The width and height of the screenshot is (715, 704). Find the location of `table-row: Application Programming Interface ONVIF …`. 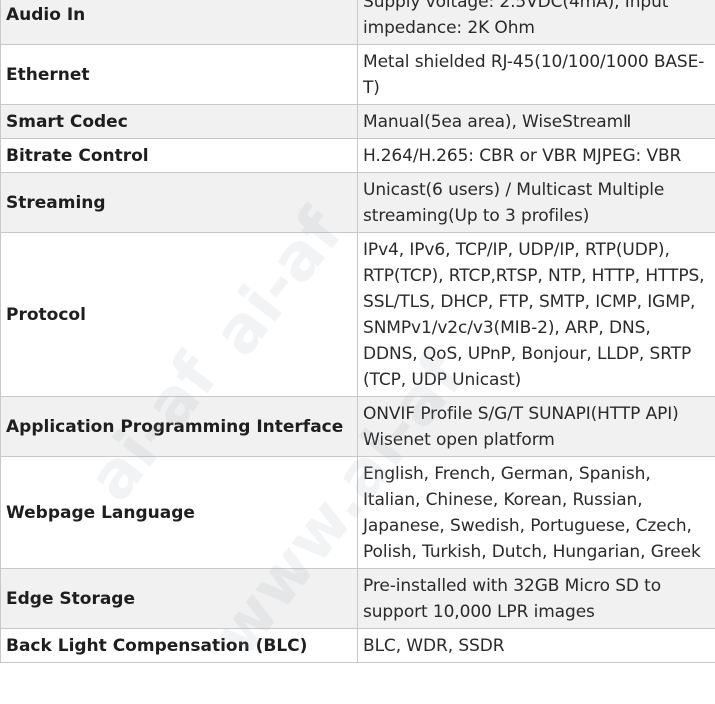

table-row: Application Programming Interface ONVIF … is located at coordinates (357, 426).